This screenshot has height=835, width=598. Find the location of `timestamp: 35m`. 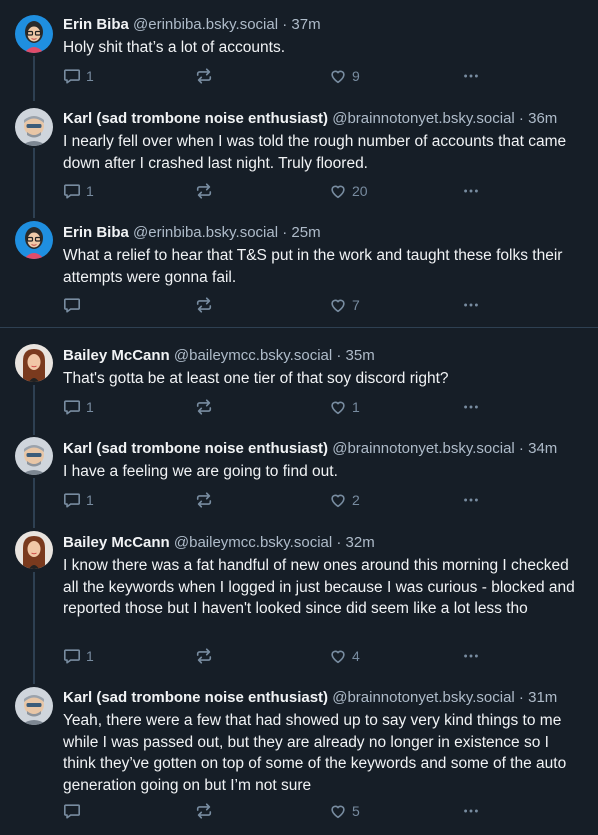

timestamp: 35m is located at coordinates (360, 355).